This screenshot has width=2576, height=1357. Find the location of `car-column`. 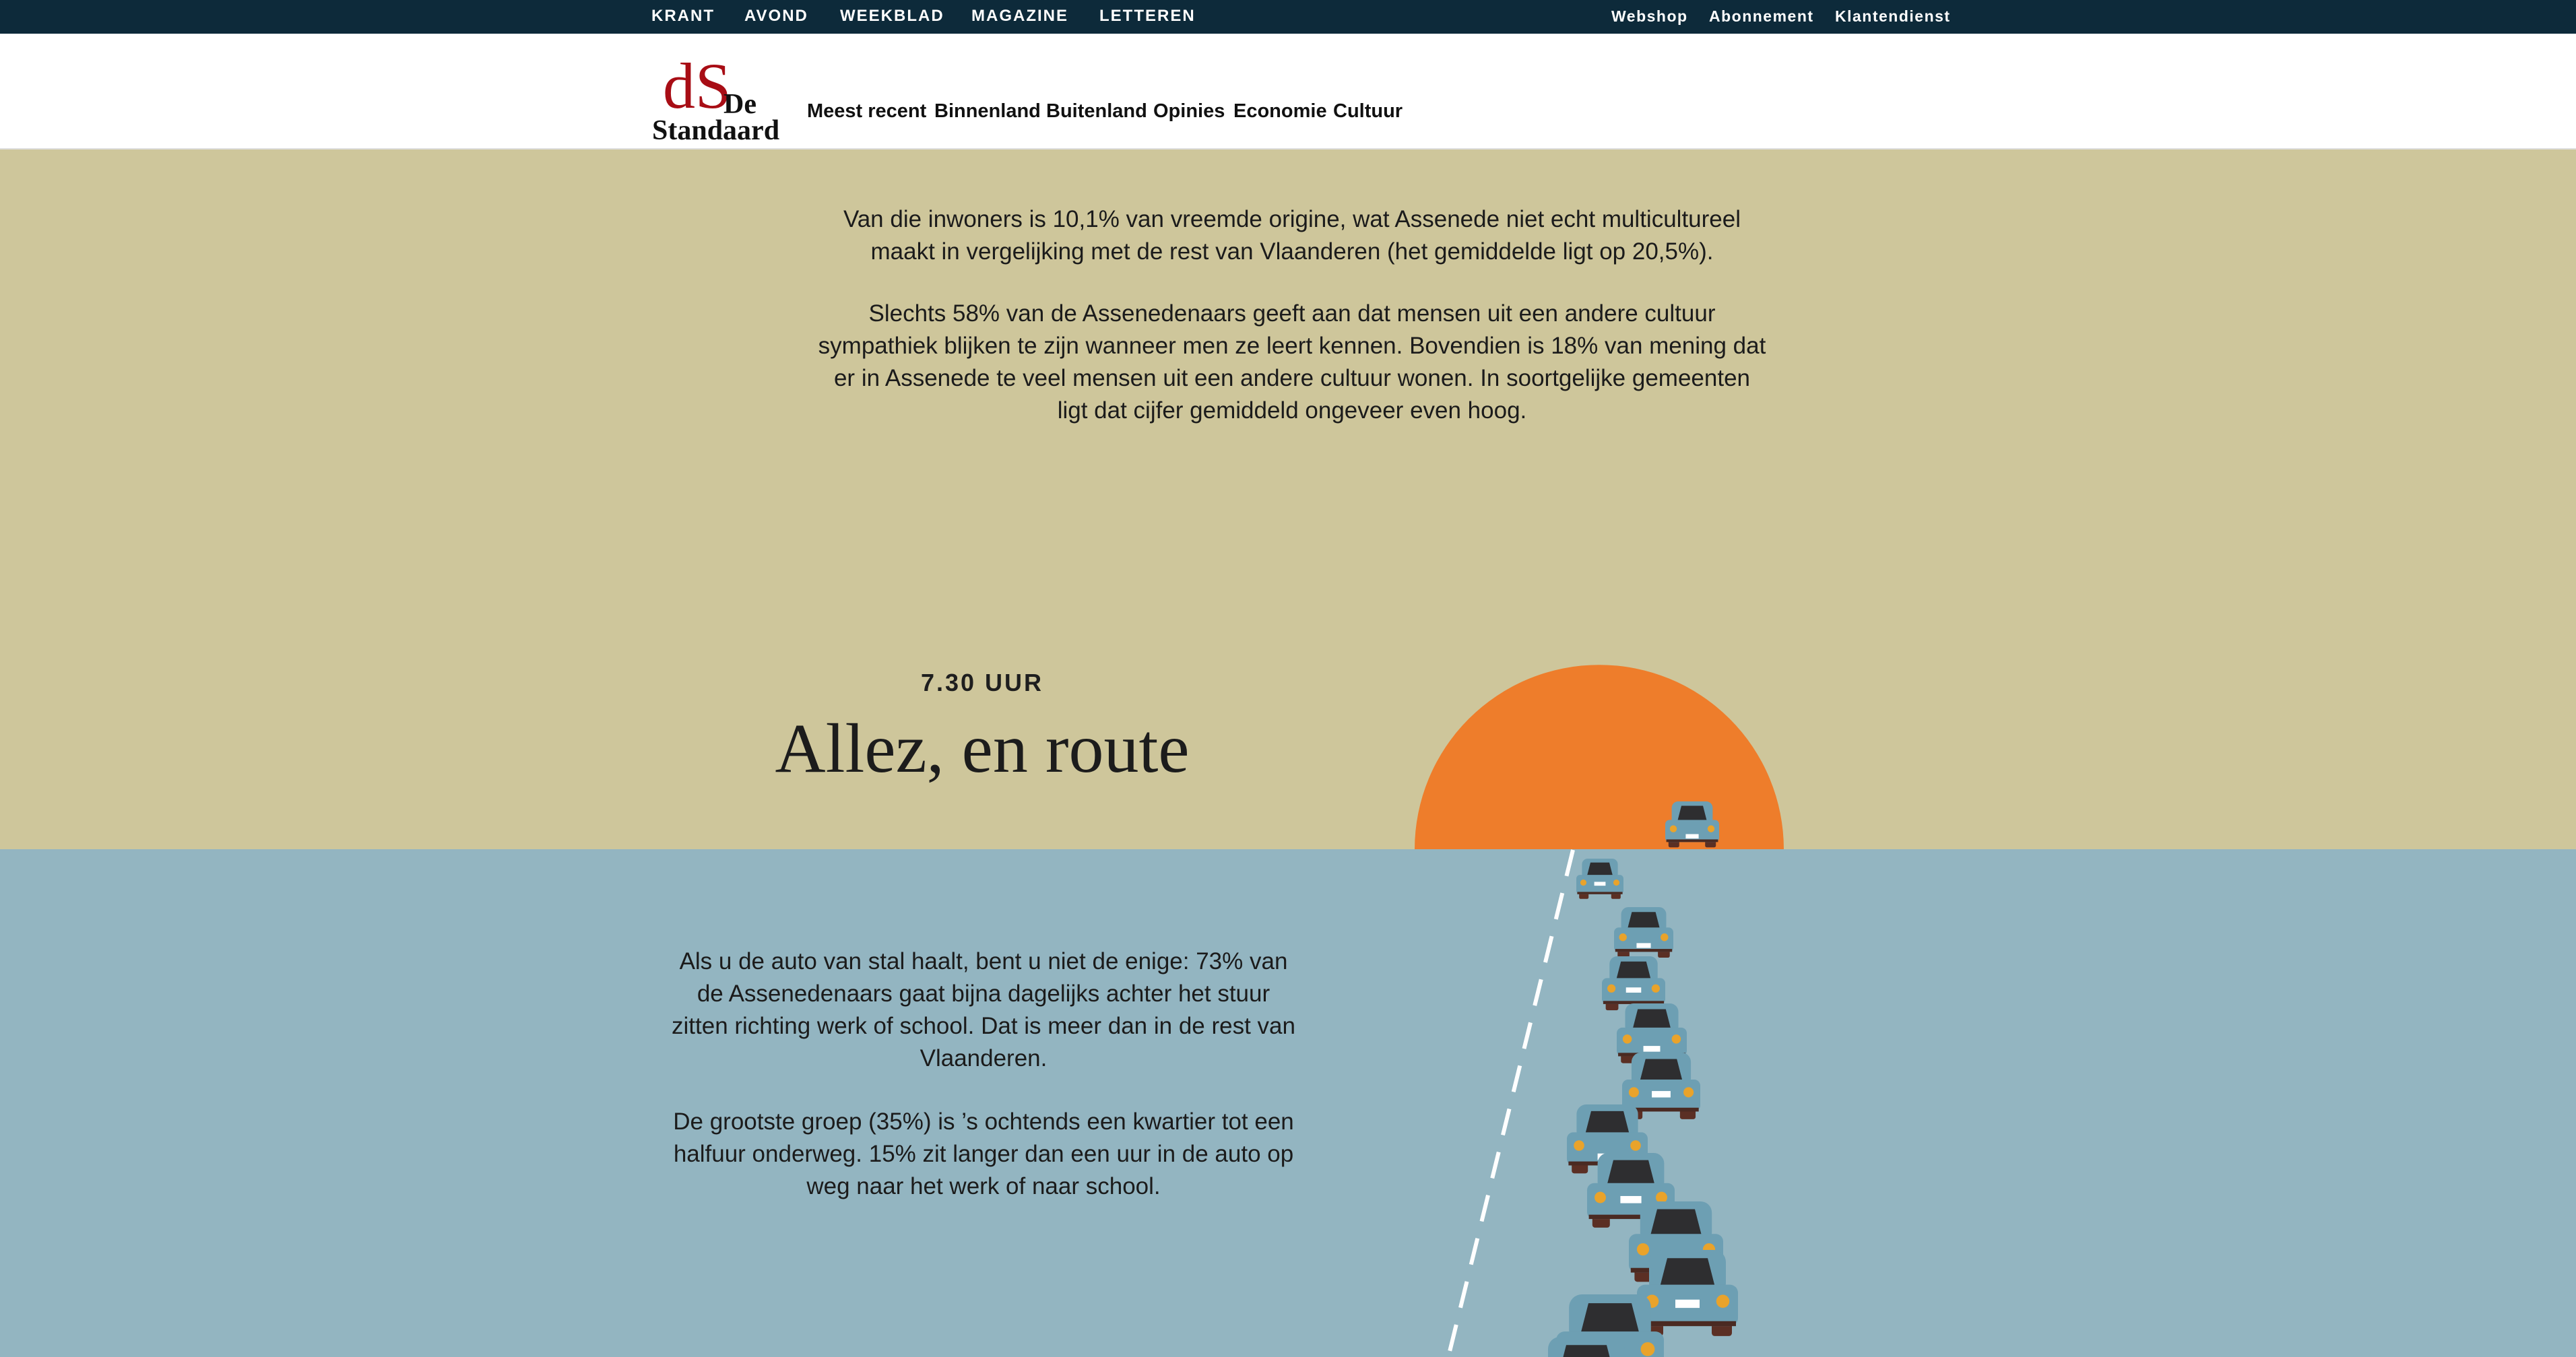

car-column is located at coordinates (1643, 1079).